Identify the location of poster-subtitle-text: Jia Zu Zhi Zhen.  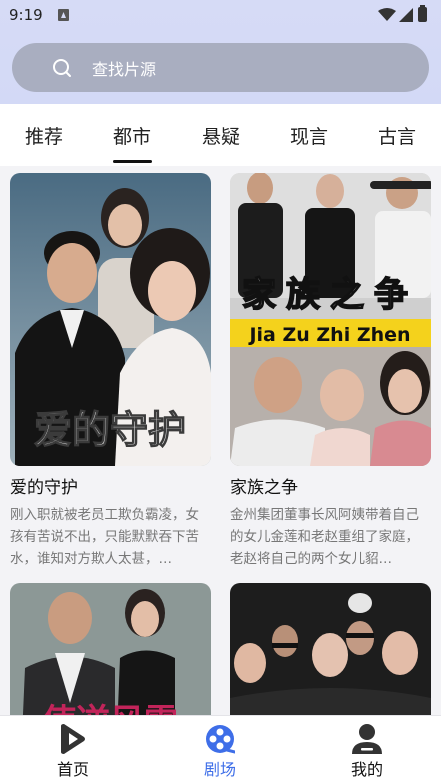
(328, 335).